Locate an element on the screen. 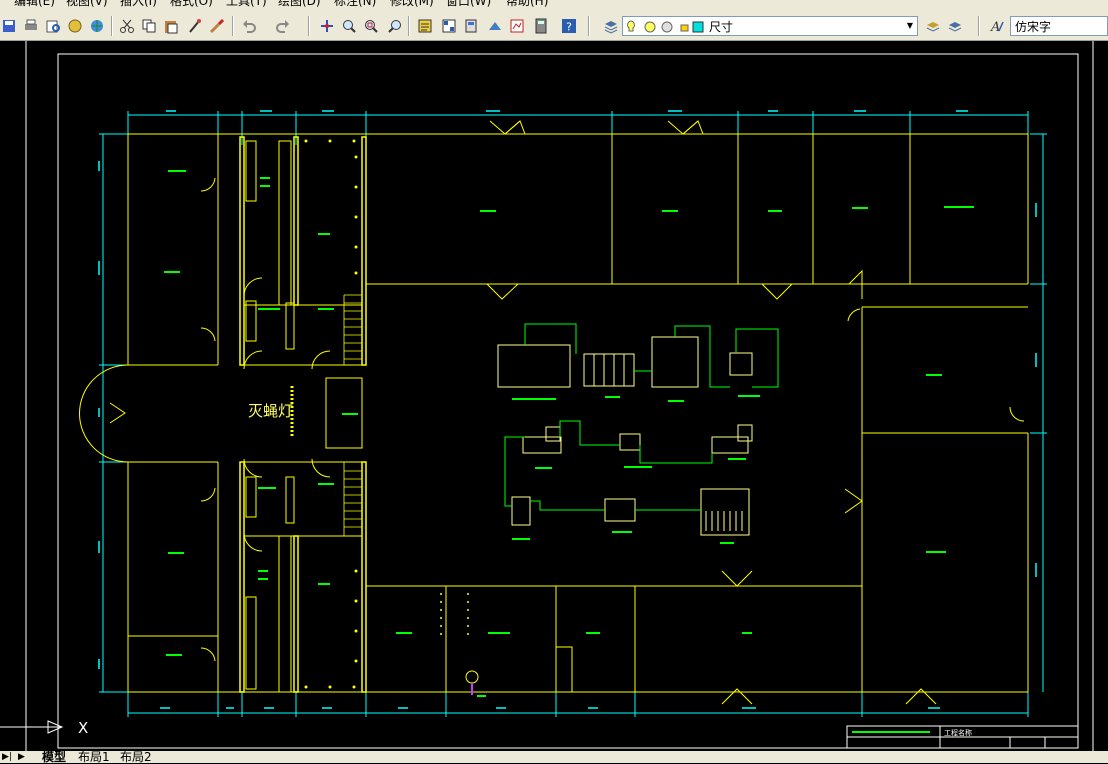  layer-previous-icon is located at coordinates (955, 26).